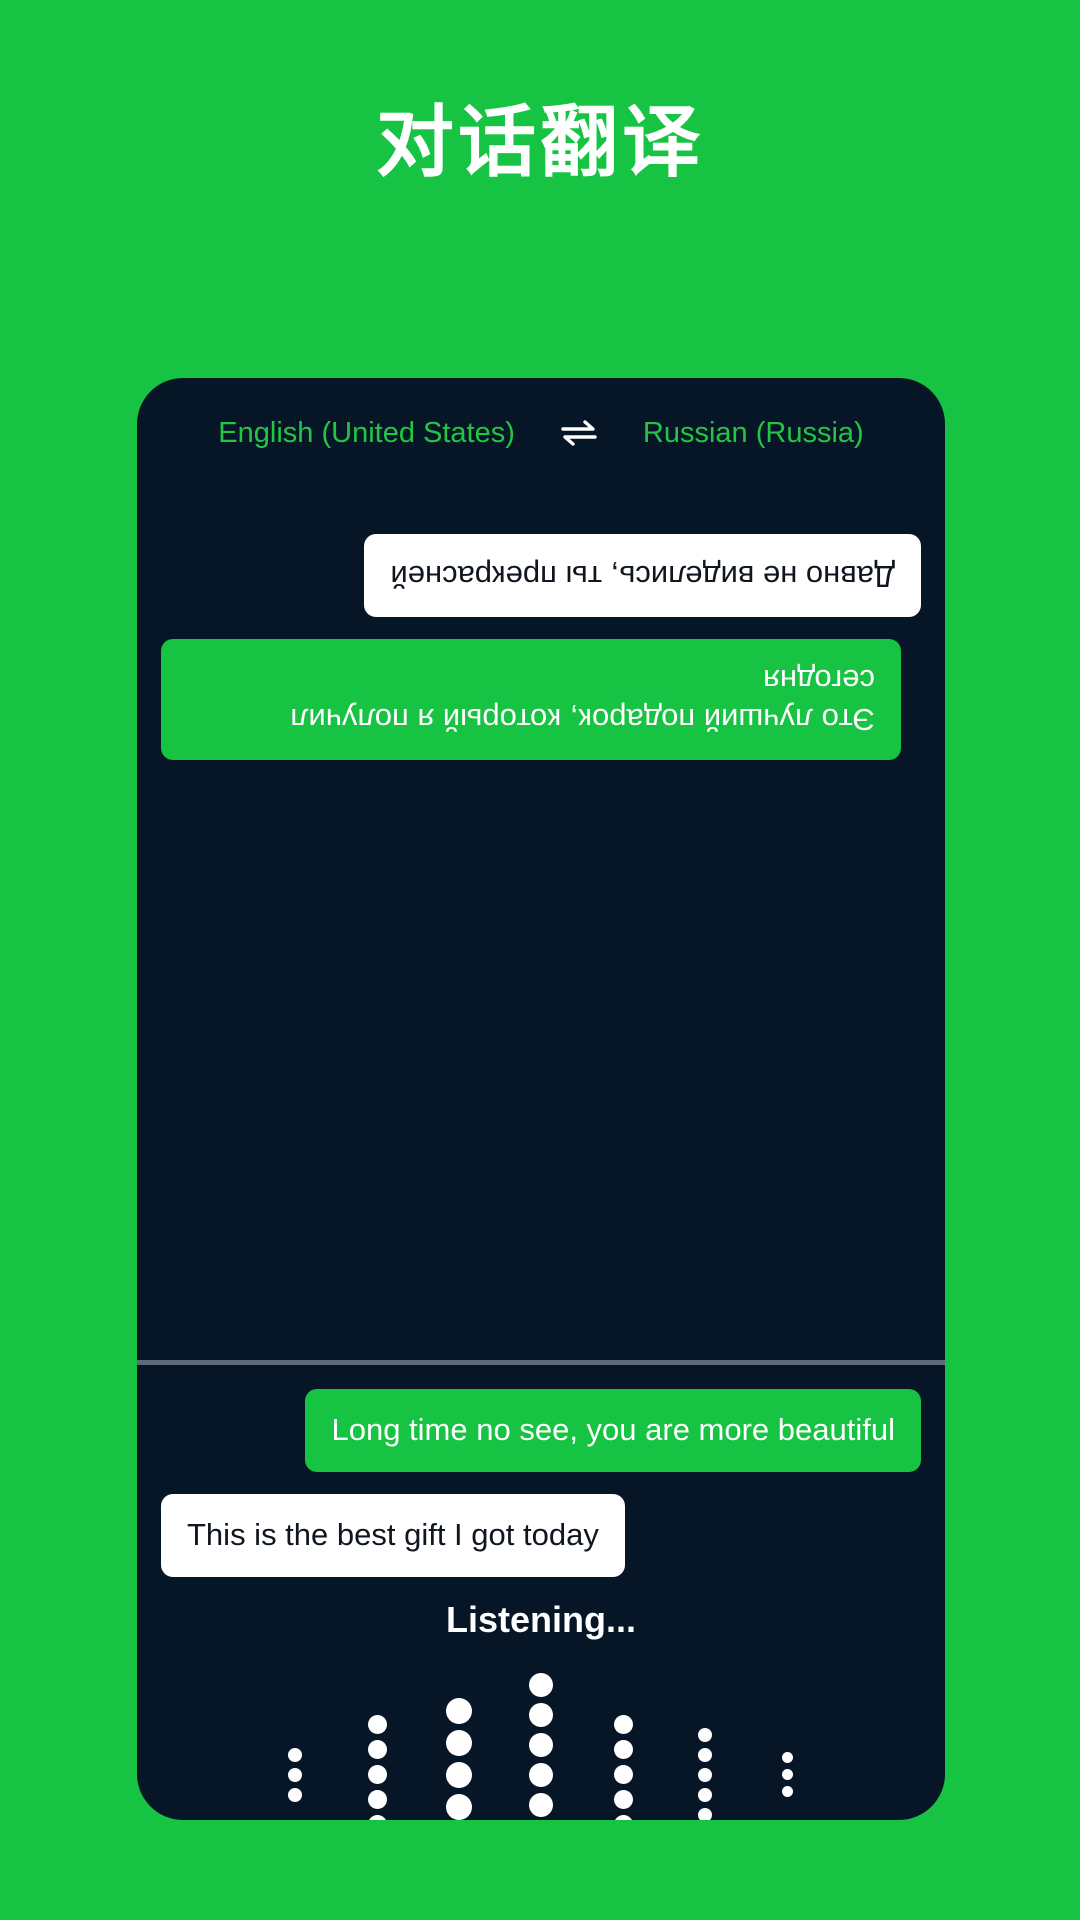  Describe the element at coordinates (541, 433) in the screenshot. I see `language-bar: English (United States) Russian (Russia)` at that location.